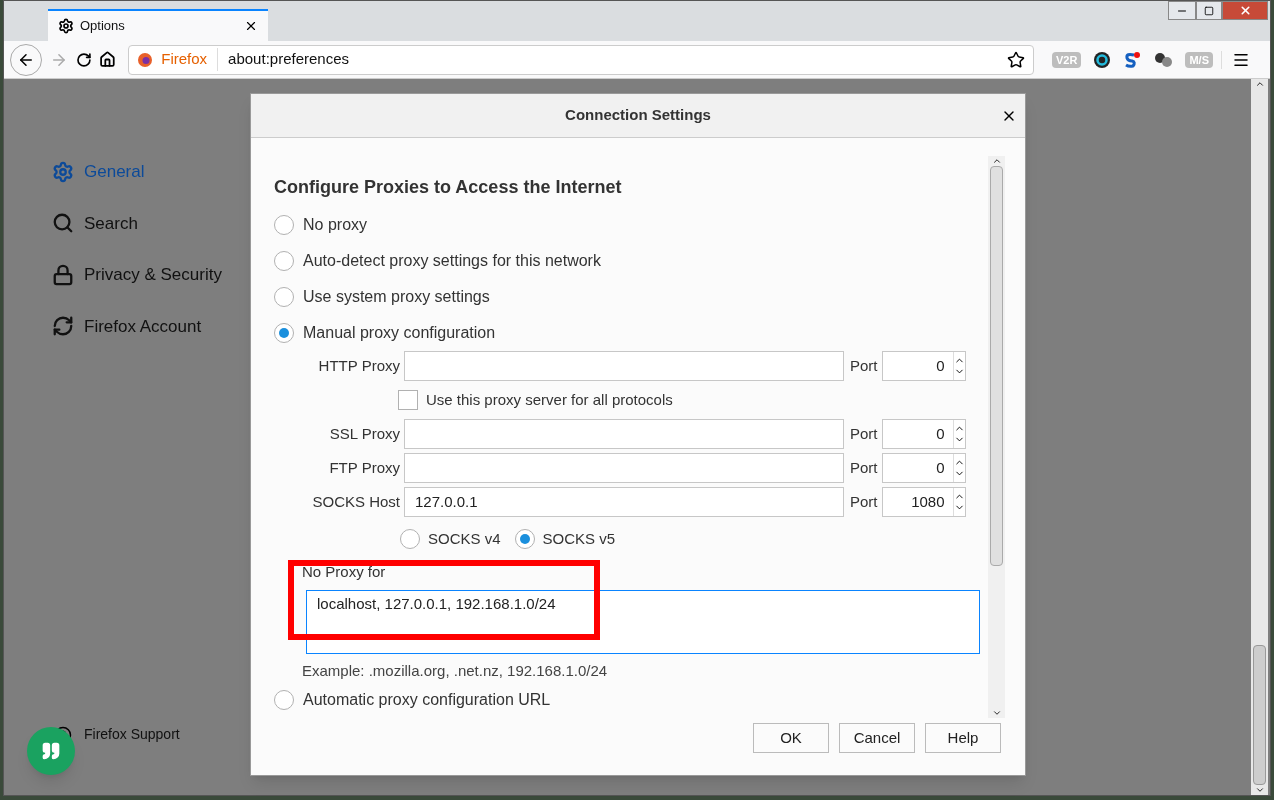  I want to click on sidebar-item: Privacy & Security, so click(151, 275).